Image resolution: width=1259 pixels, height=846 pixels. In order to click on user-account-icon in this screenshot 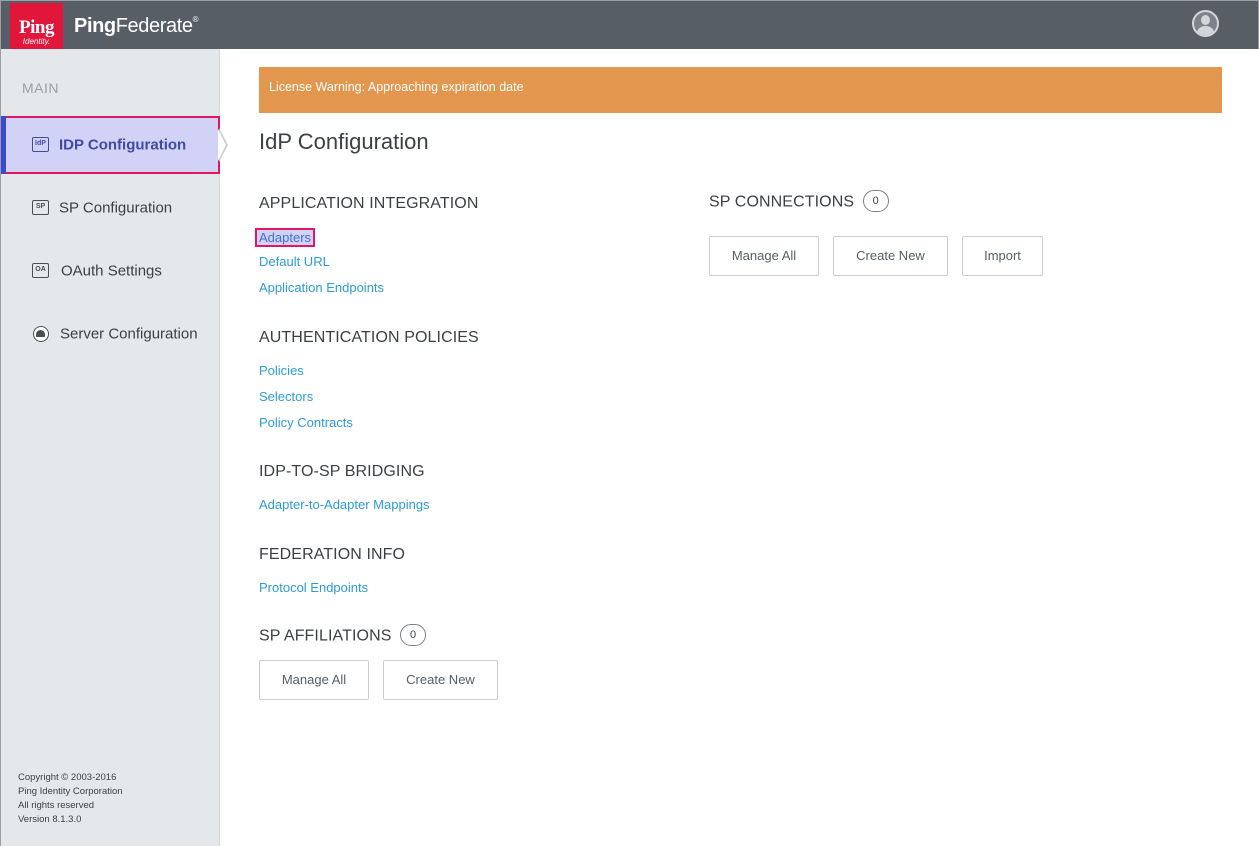, I will do `click(1205, 23)`.